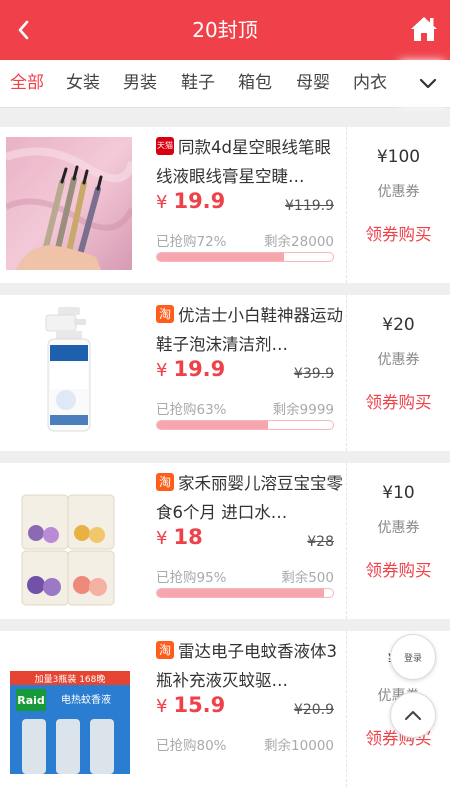  Describe the element at coordinates (140, 83) in the screenshot. I see `tab-men: 男装` at that location.